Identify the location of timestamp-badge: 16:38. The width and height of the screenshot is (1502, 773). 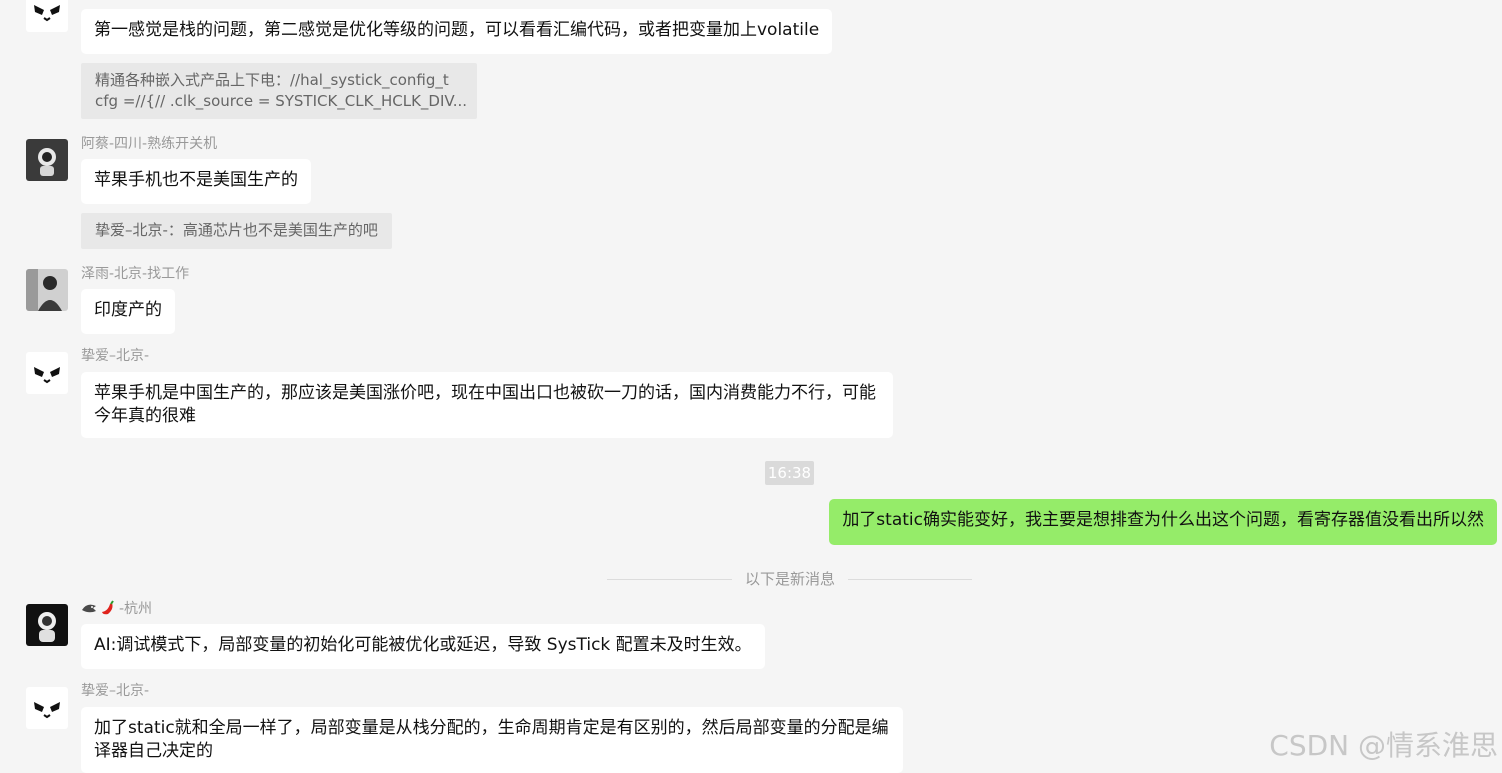
(789, 473).